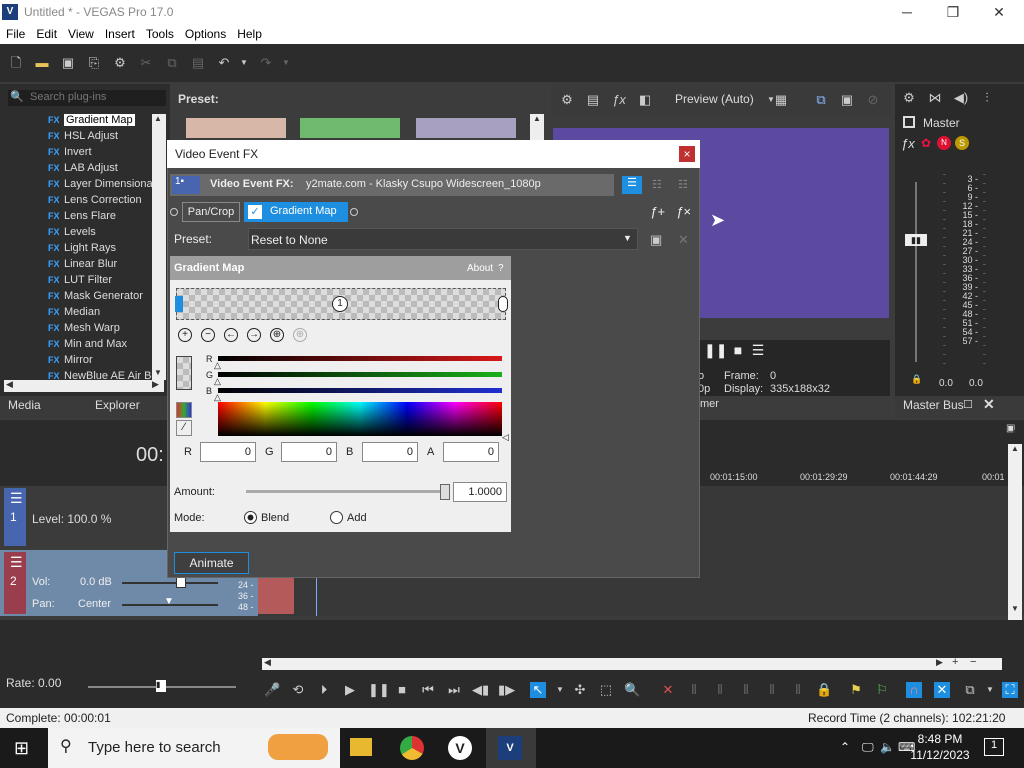 This screenshot has height=768, width=1024. What do you see at coordinates (70, 154) in the screenshot?
I see `plugin-item: FX Invert` at bounding box center [70, 154].